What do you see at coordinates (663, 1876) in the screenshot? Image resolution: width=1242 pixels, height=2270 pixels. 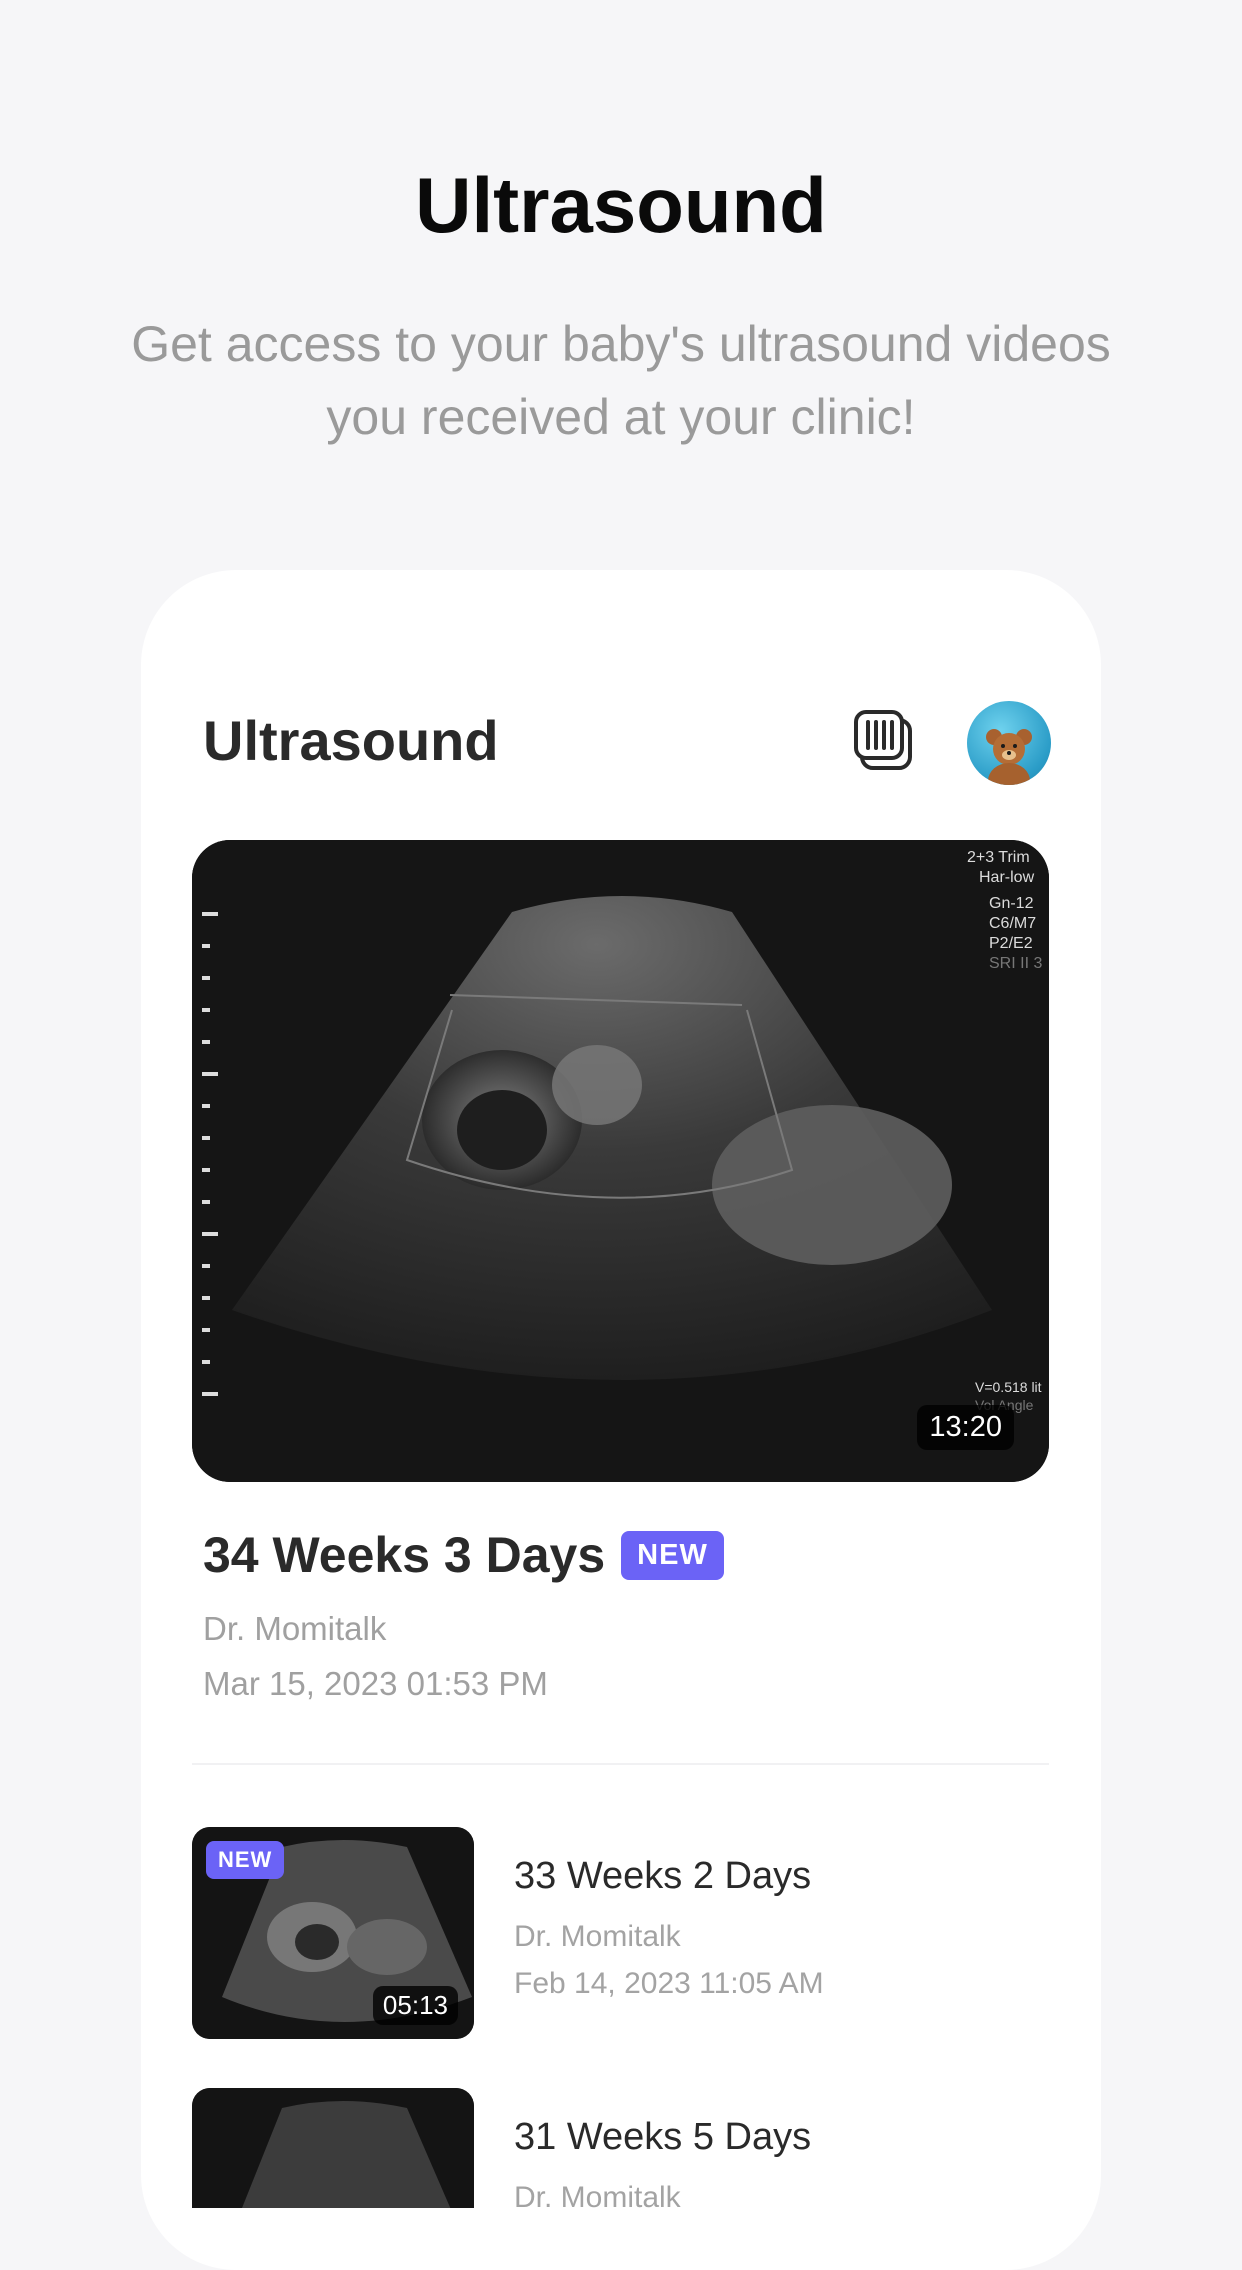 I see `item-title: 33 Weeks 2 Days` at bounding box center [663, 1876].